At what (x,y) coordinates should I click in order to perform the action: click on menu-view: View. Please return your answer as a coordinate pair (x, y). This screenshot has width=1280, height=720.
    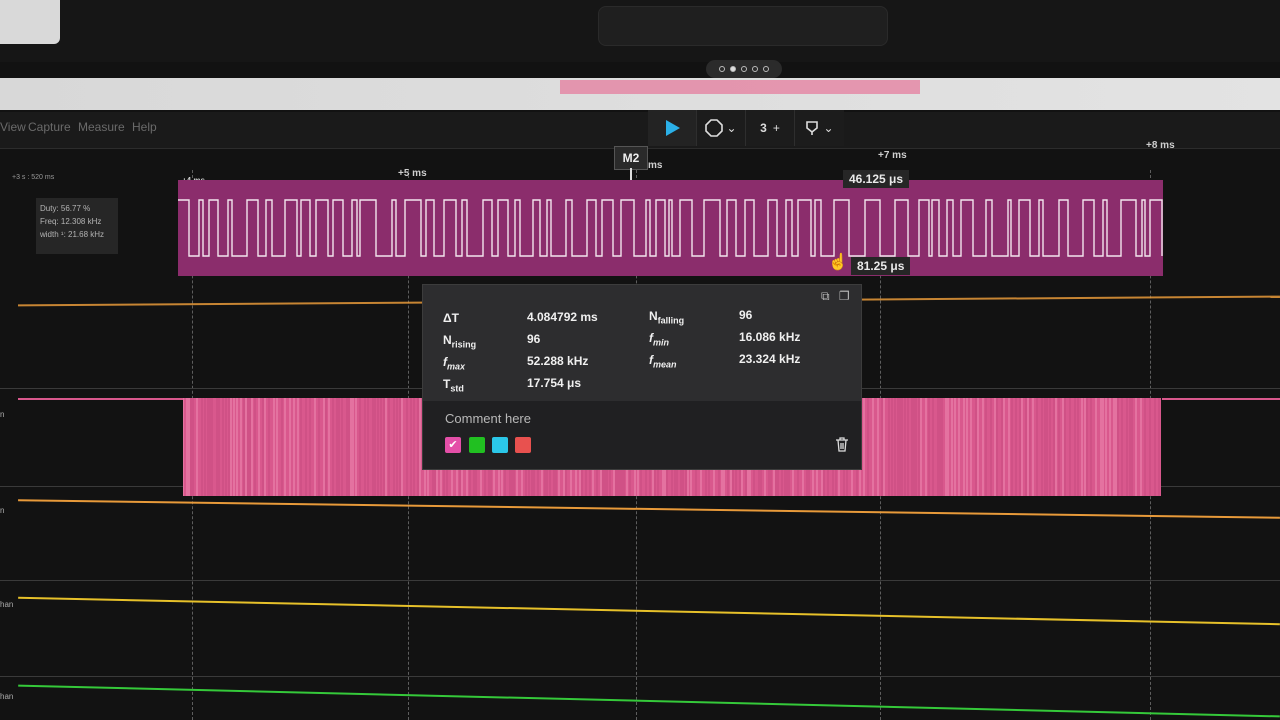
    Looking at the image, I should click on (13, 127).